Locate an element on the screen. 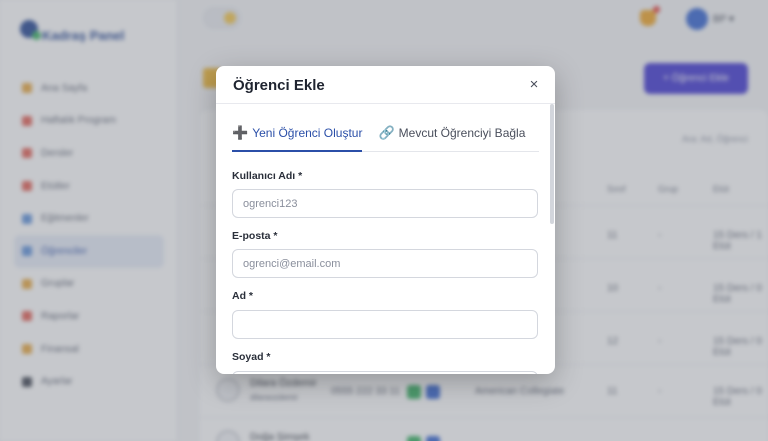  email-label: E-posta * is located at coordinates (255, 236).